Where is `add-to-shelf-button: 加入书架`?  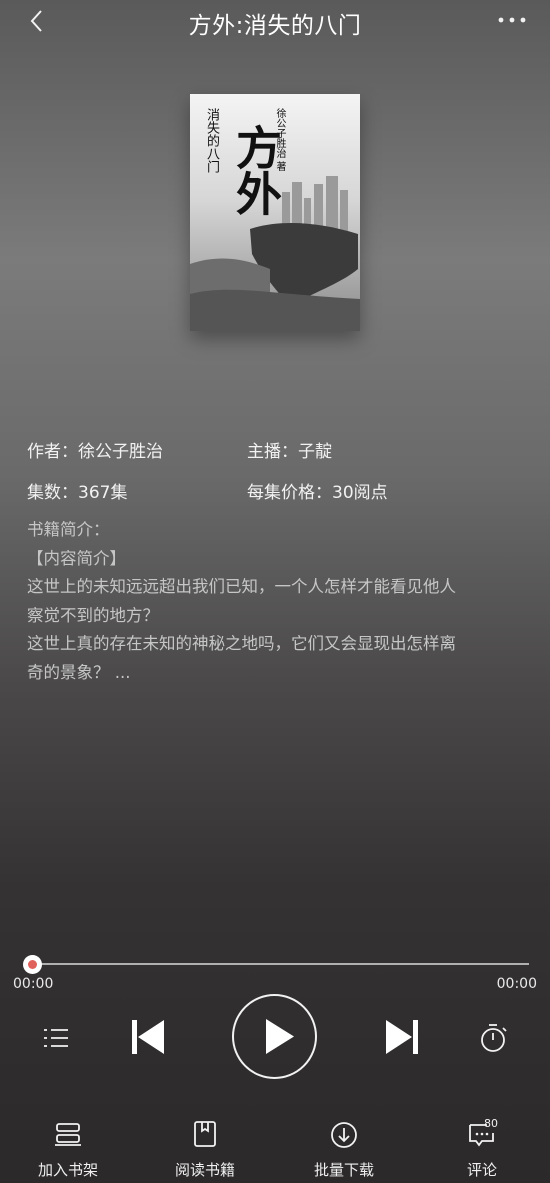 add-to-shelf-button: 加入书架 is located at coordinates (68, 1145).